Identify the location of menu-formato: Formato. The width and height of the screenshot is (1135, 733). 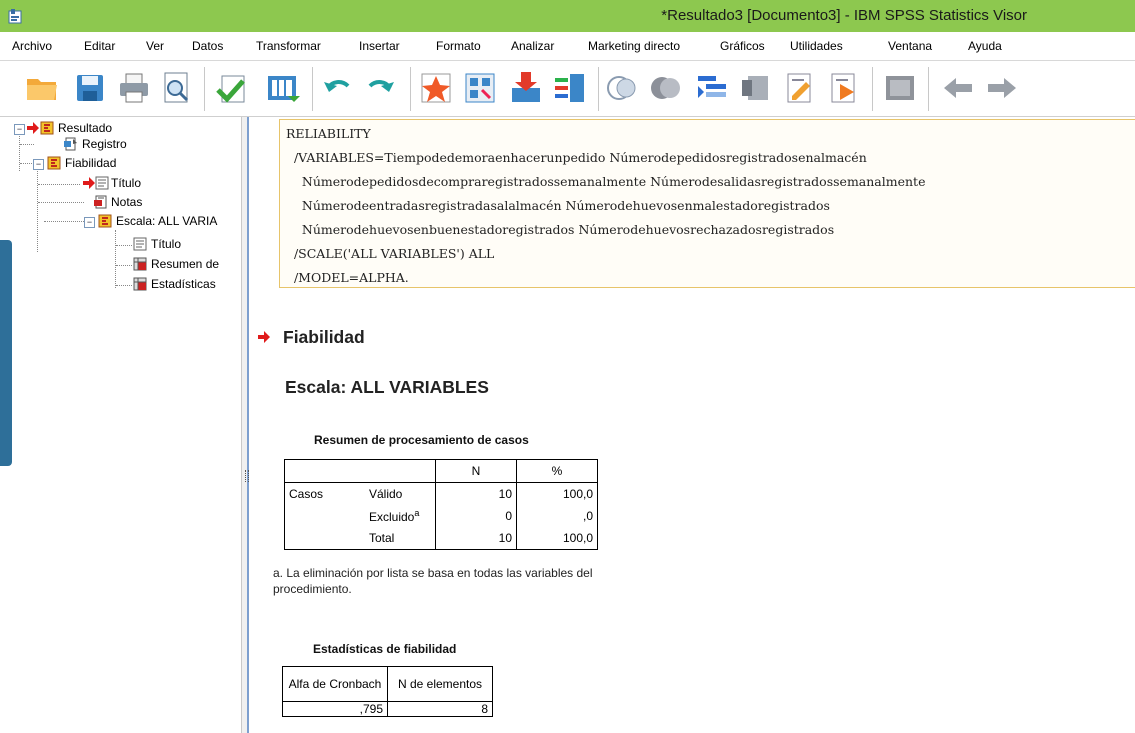
(458, 46).